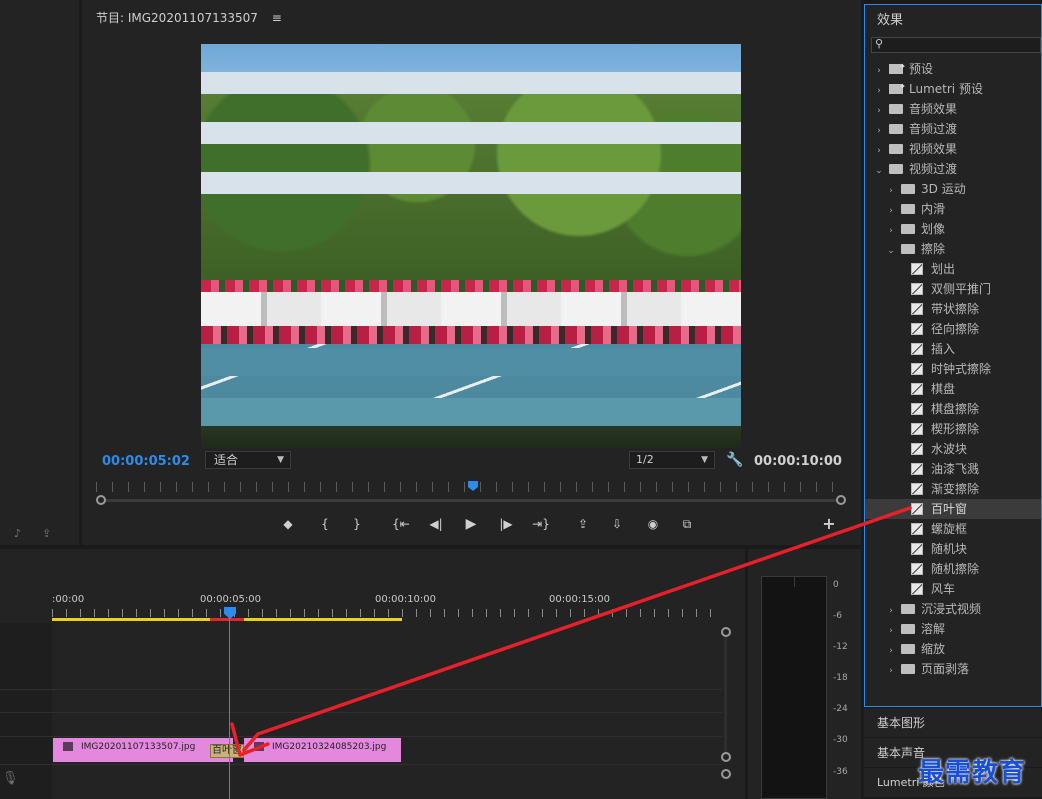  What do you see at coordinates (933, 209) in the screenshot?
I see `tree-item-label: 内滑` at bounding box center [933, 209].